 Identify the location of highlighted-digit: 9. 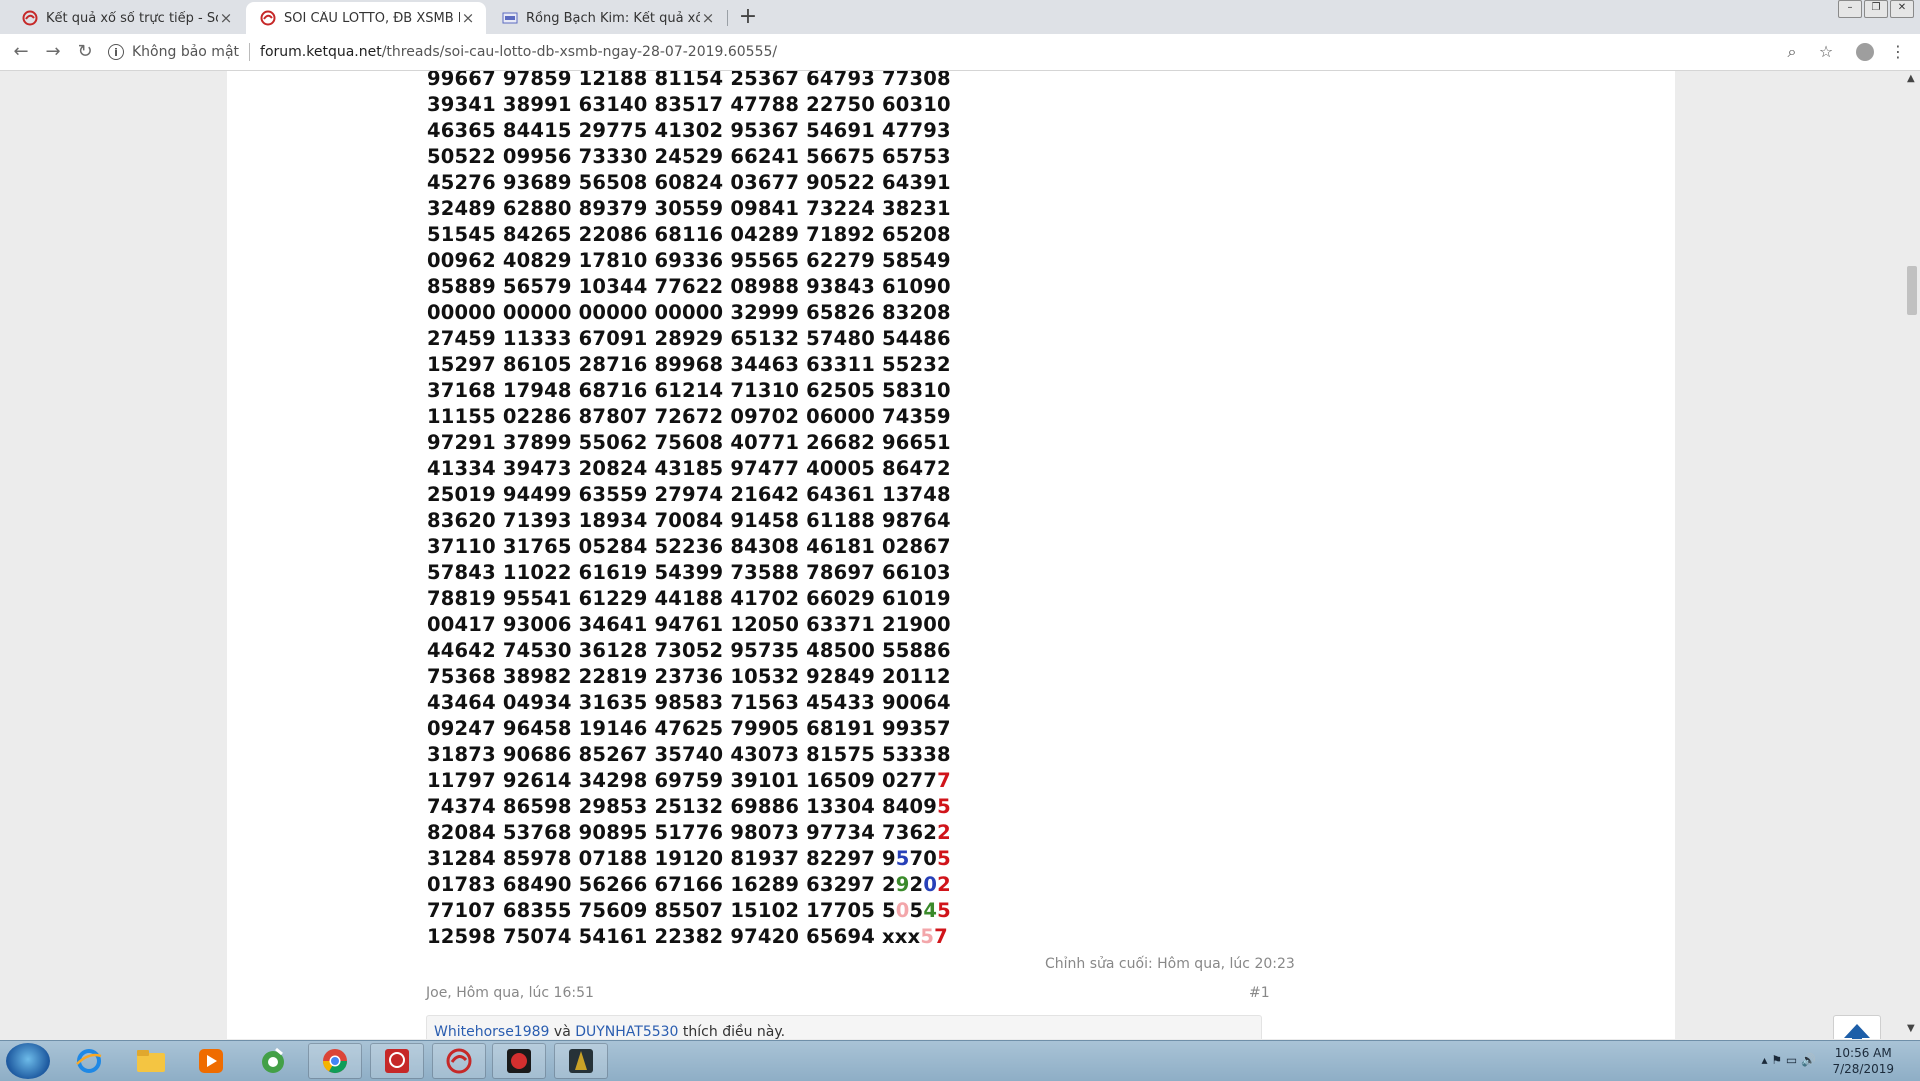
(902, 884).